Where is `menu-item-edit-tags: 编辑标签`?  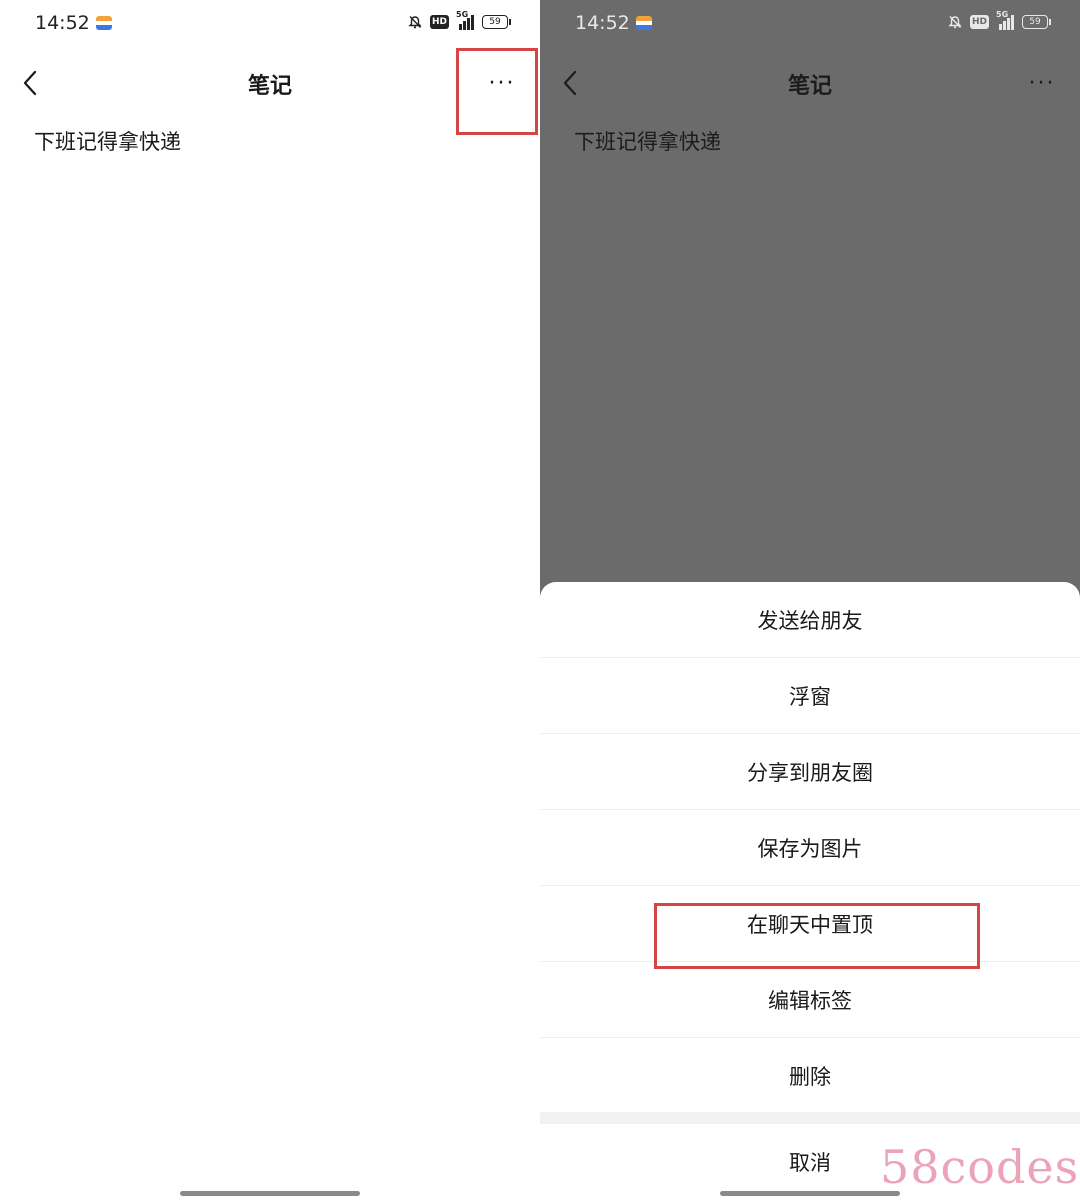 menu-item-edit-tags: 编辑标签 is located at coordinates (810, 1000).